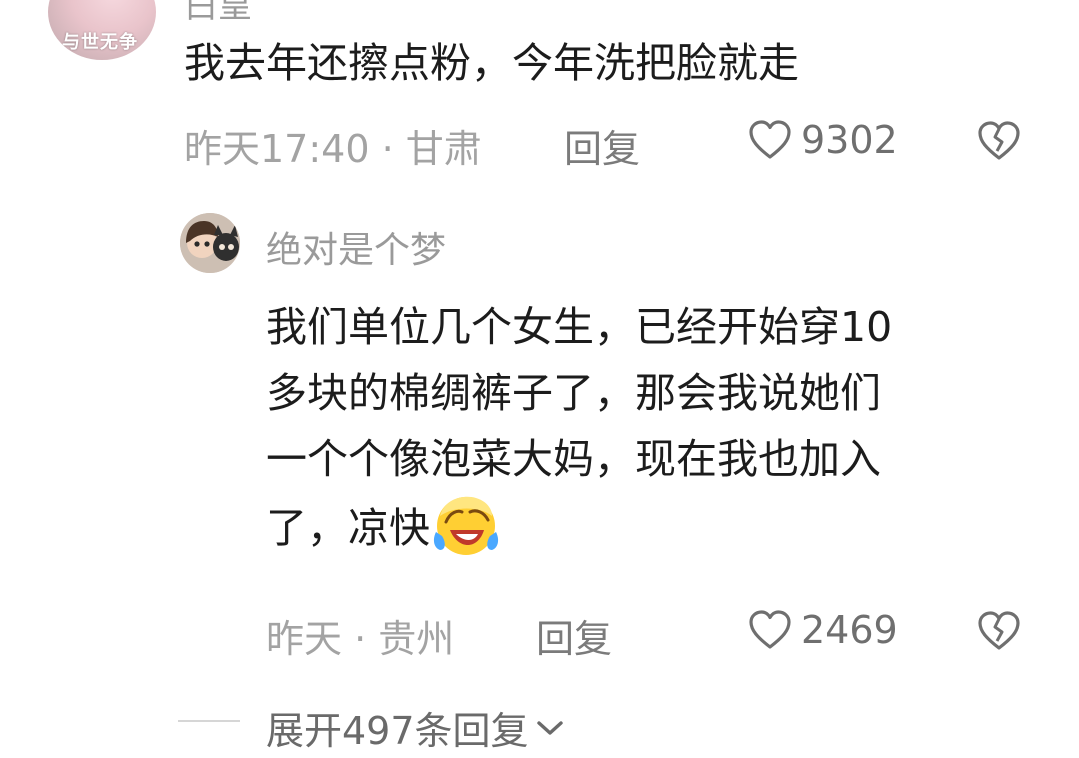 The height and width of the screenshot is (758, 1079). I want to click on expand-replies-button: 展开497条回复, so click(415, 727).